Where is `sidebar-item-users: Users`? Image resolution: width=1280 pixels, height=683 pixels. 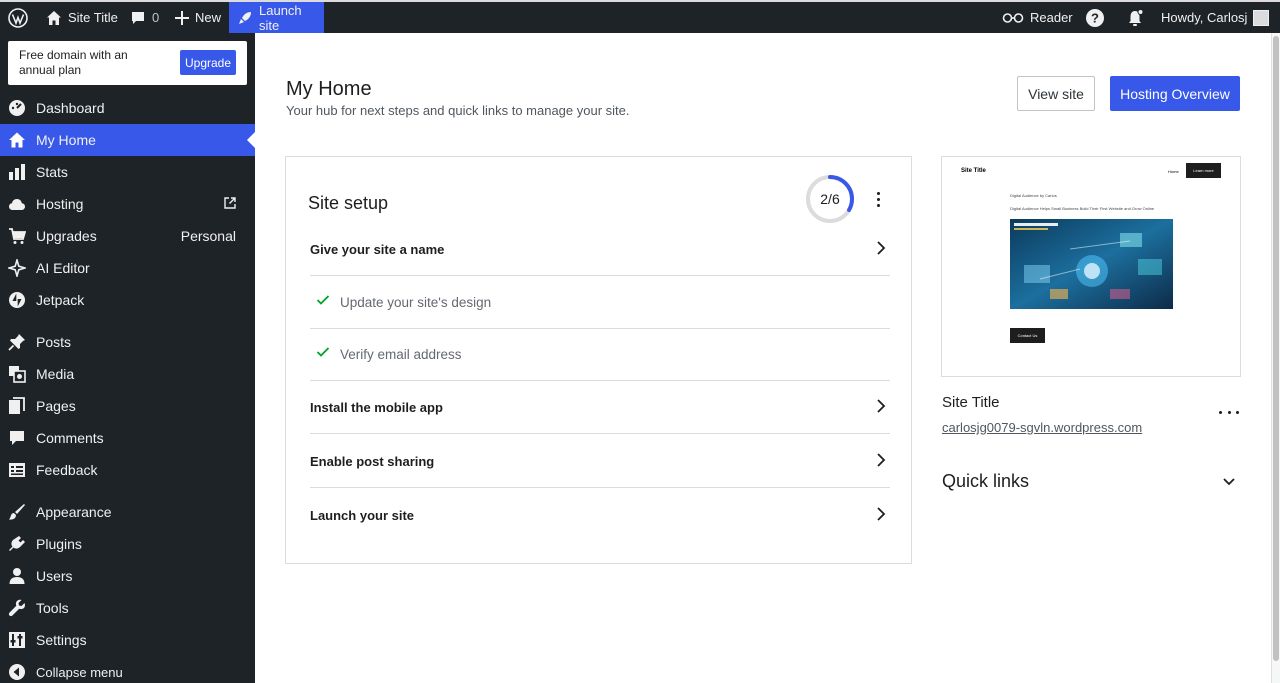
sidebar-item-users: Users is located at coordinates (127, 576).